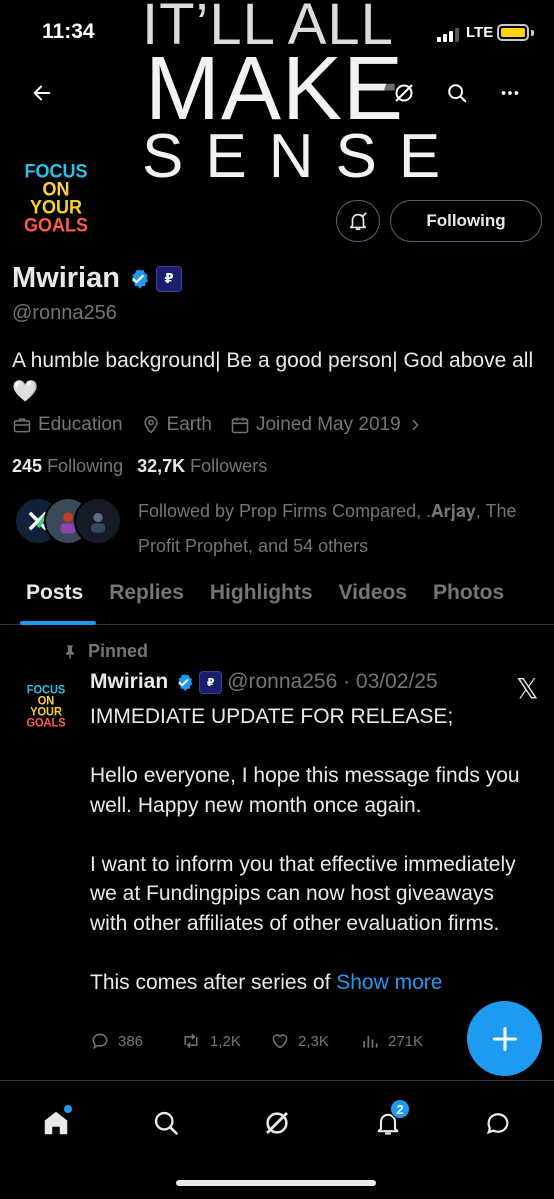  I want to click on network-label: LTE, so click(480, 32).